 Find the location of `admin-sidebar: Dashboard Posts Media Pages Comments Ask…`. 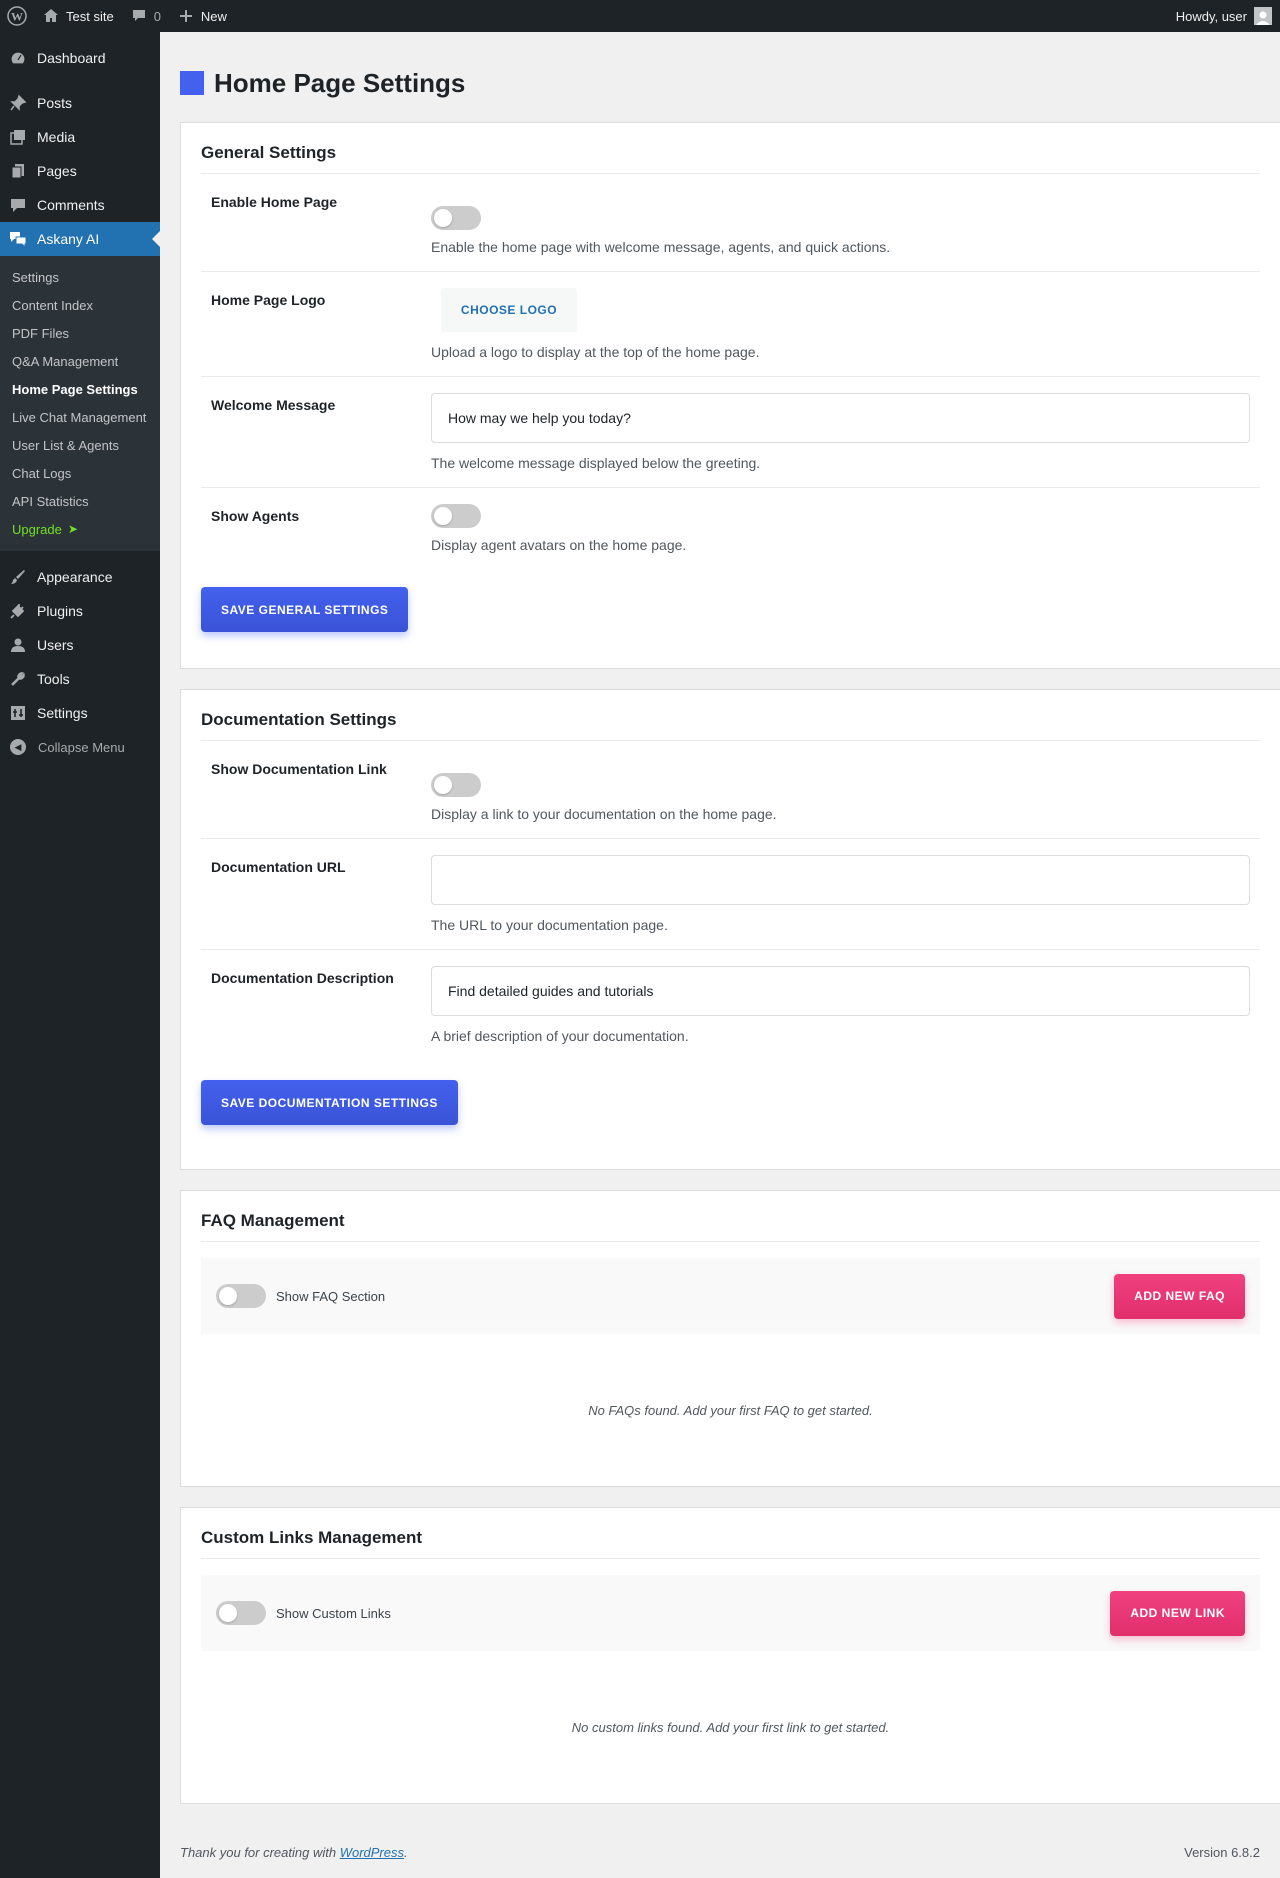

admin-sidebar: Dashboard Posts Media Pages Comments Ask… is located at coordinates (80, 955).